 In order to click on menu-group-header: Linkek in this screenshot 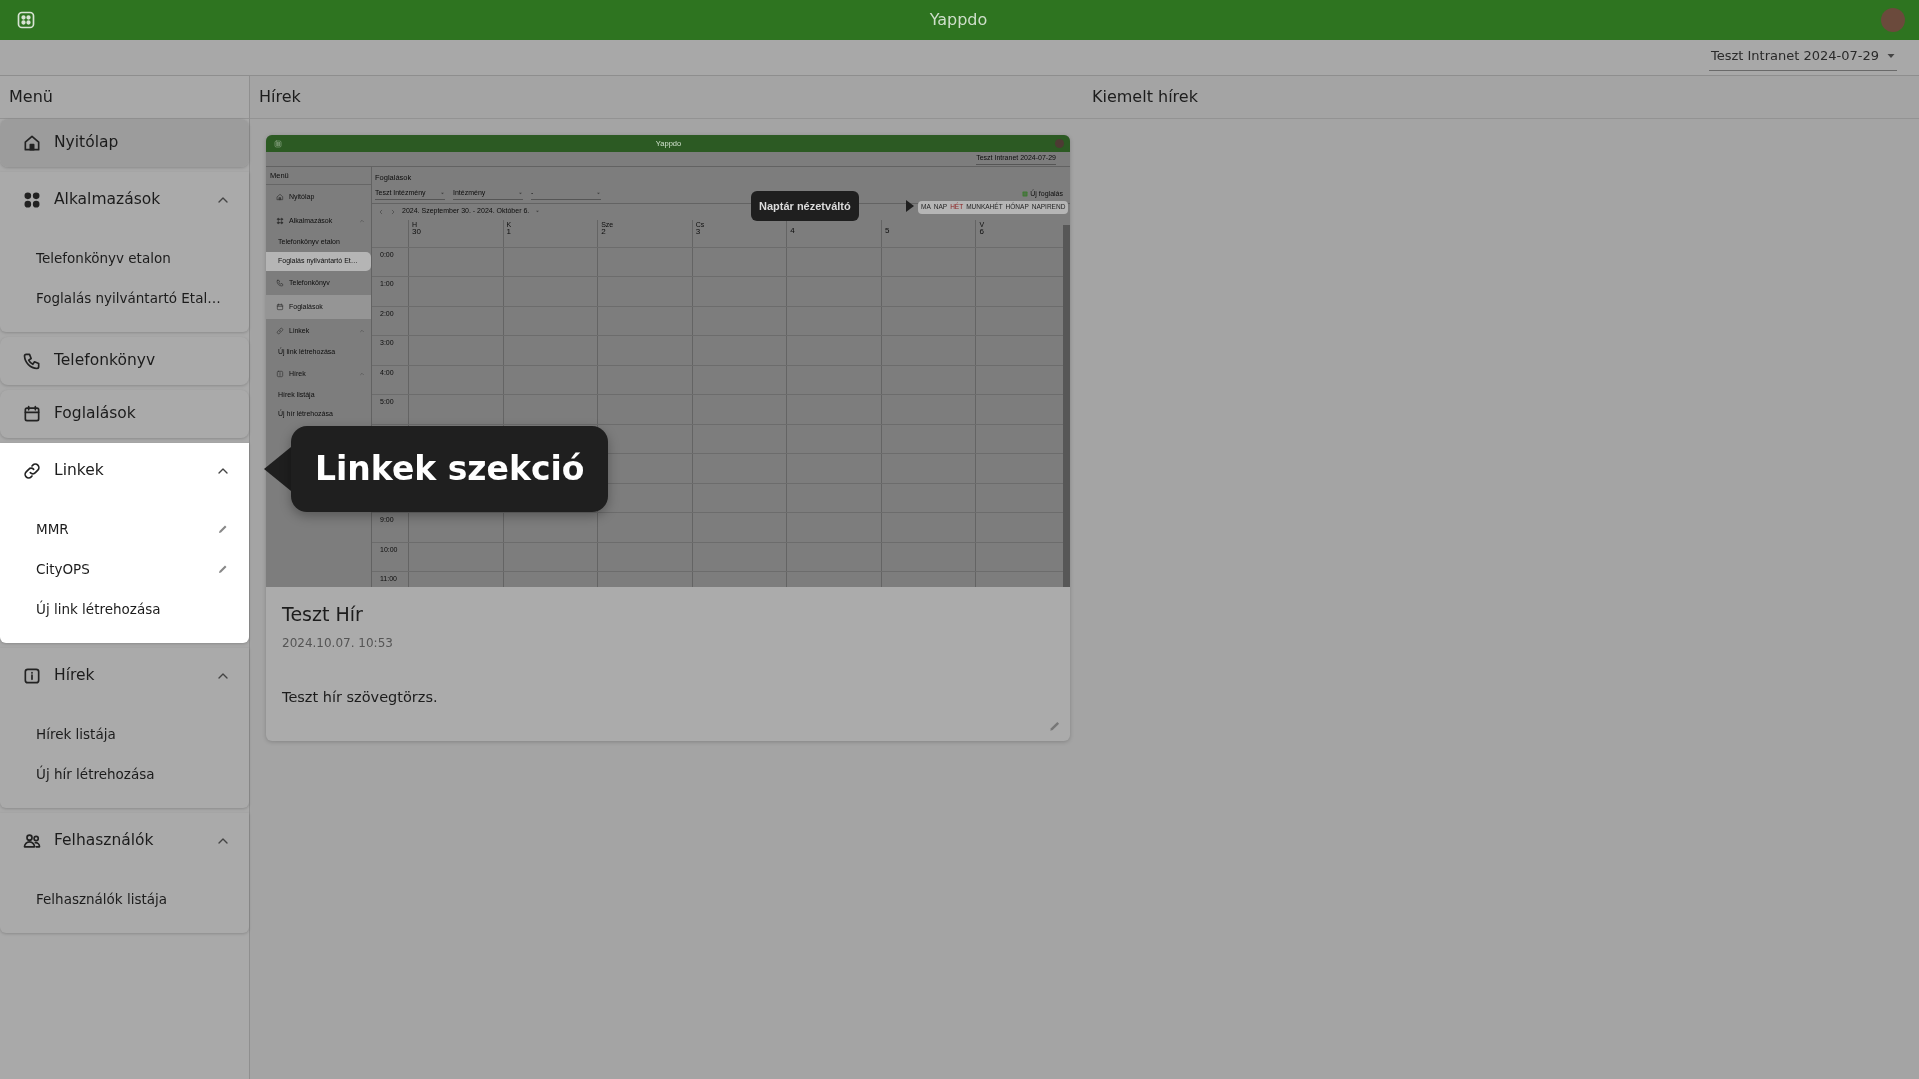, I will do `click(124, 471)`.